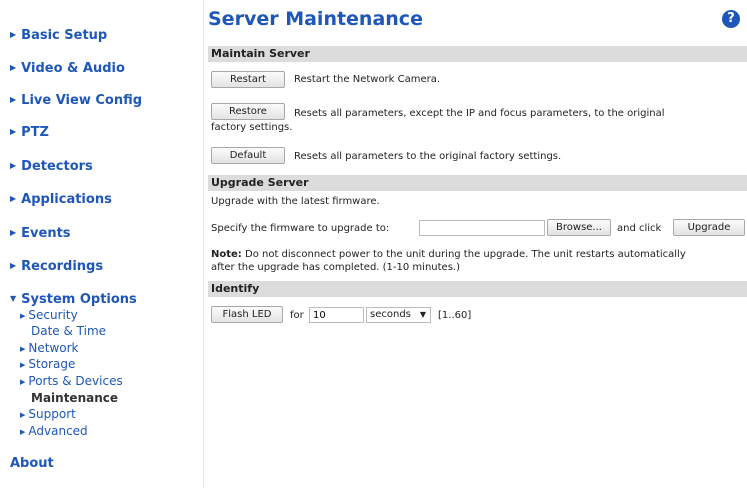 The image size is (747, 488). Describe the element at coordinates (52, 414) in the screenshot. I see `subnav-label: Support` at that location.